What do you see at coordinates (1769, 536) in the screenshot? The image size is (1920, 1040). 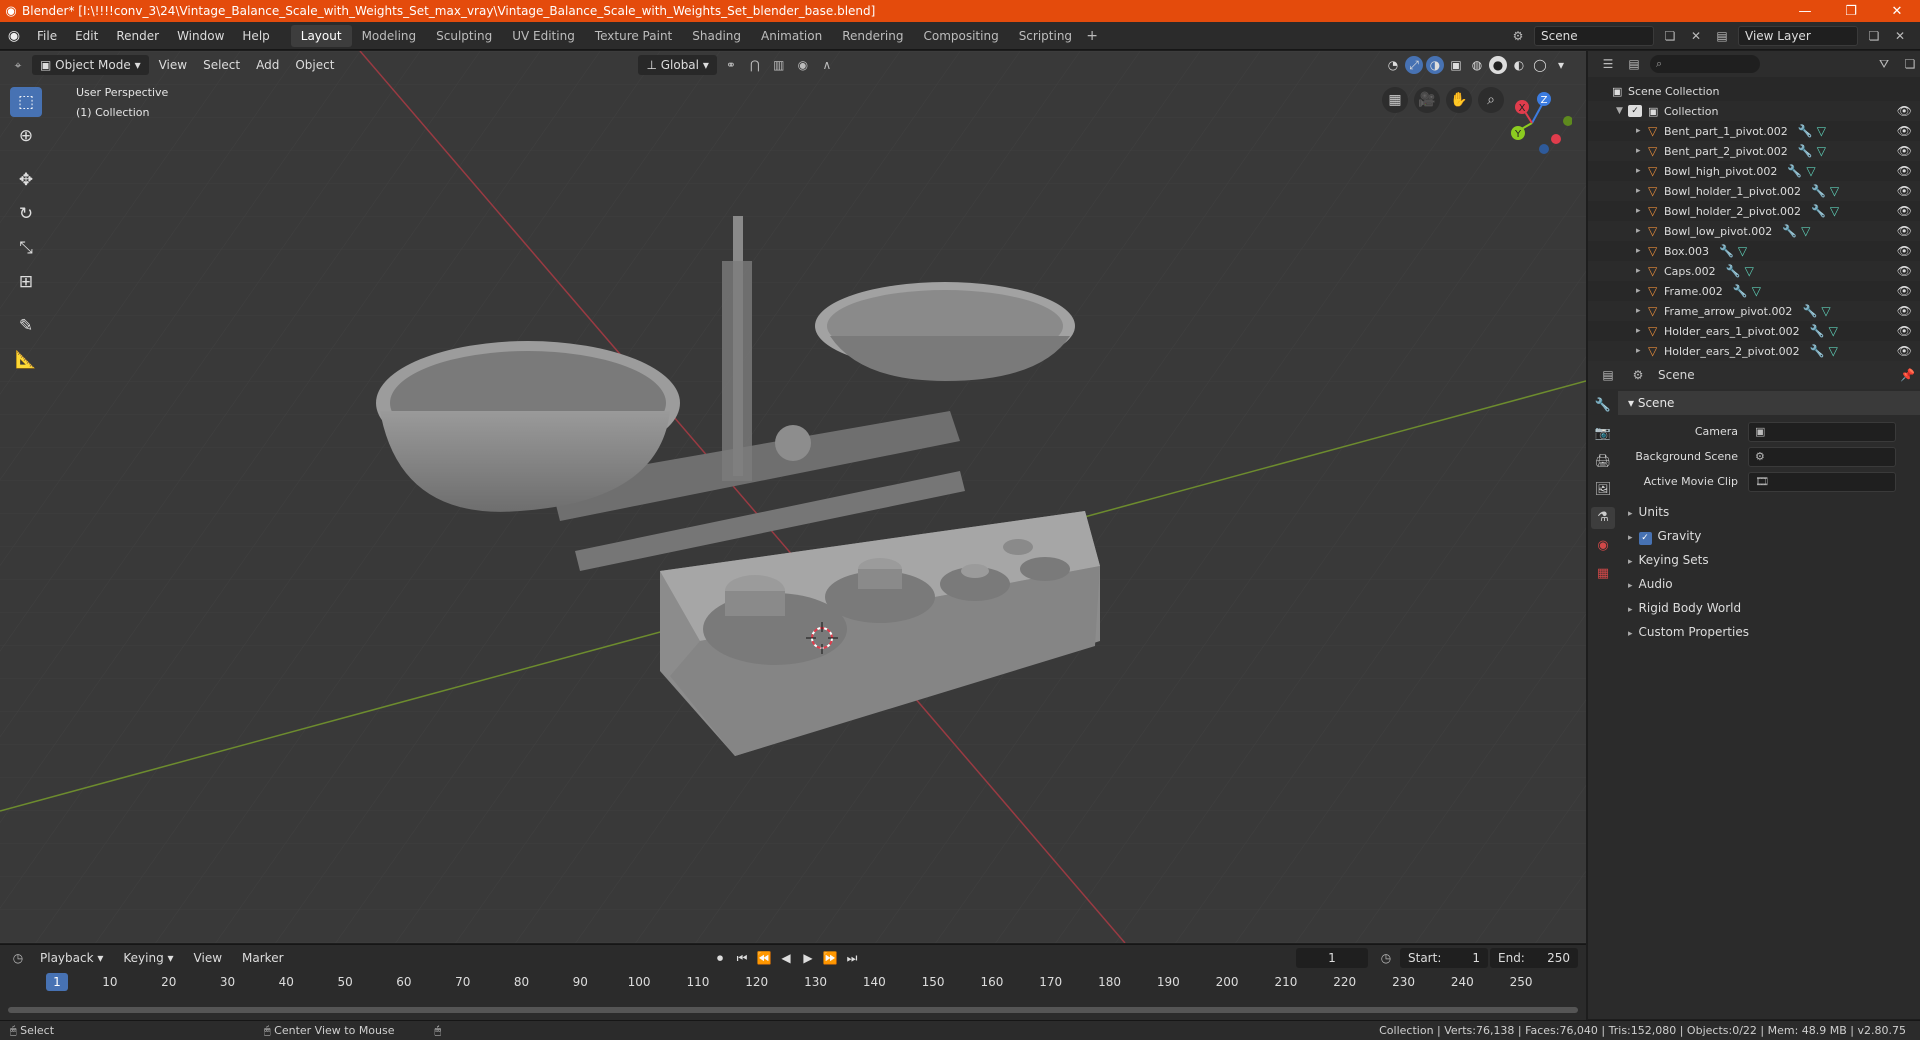 I see `gravity-panel: ▸ ✓ Gravity` at bounding box center [1769, 536].